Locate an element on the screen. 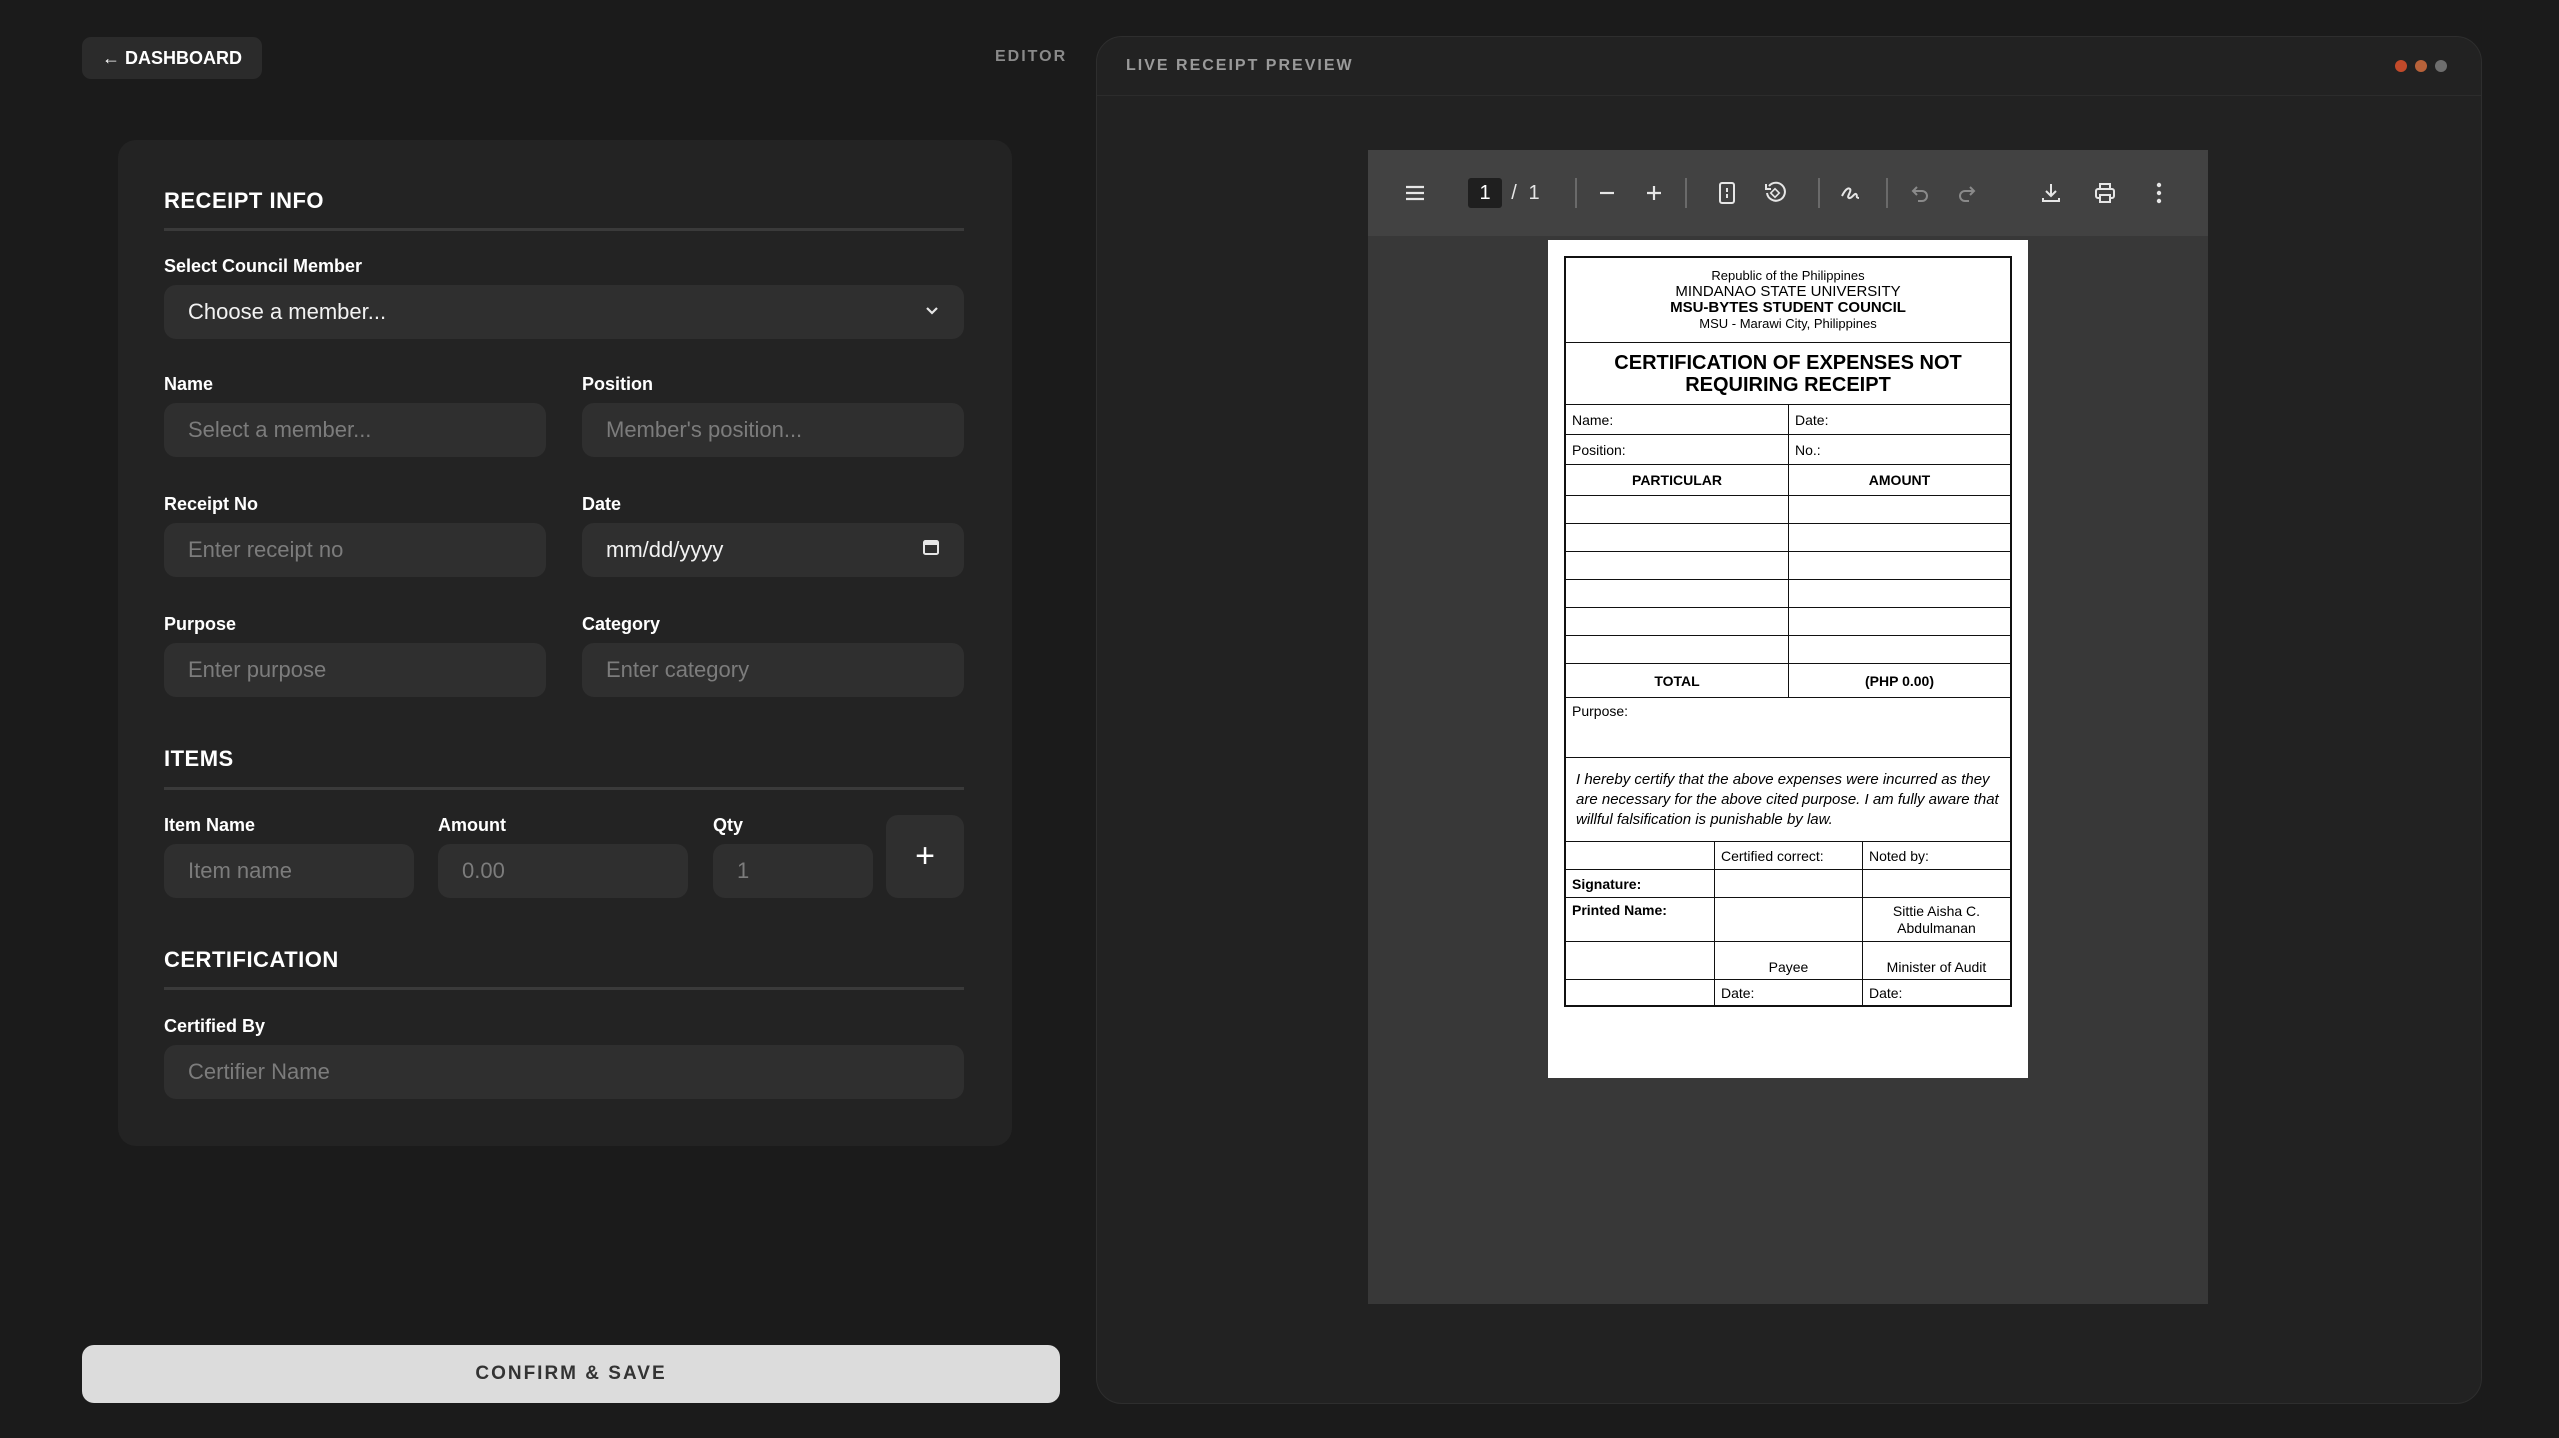 This screenshot has width=2559, height=1438. receipt-no-placeholder: Enter receipt no is located at coordinates (266, 549).